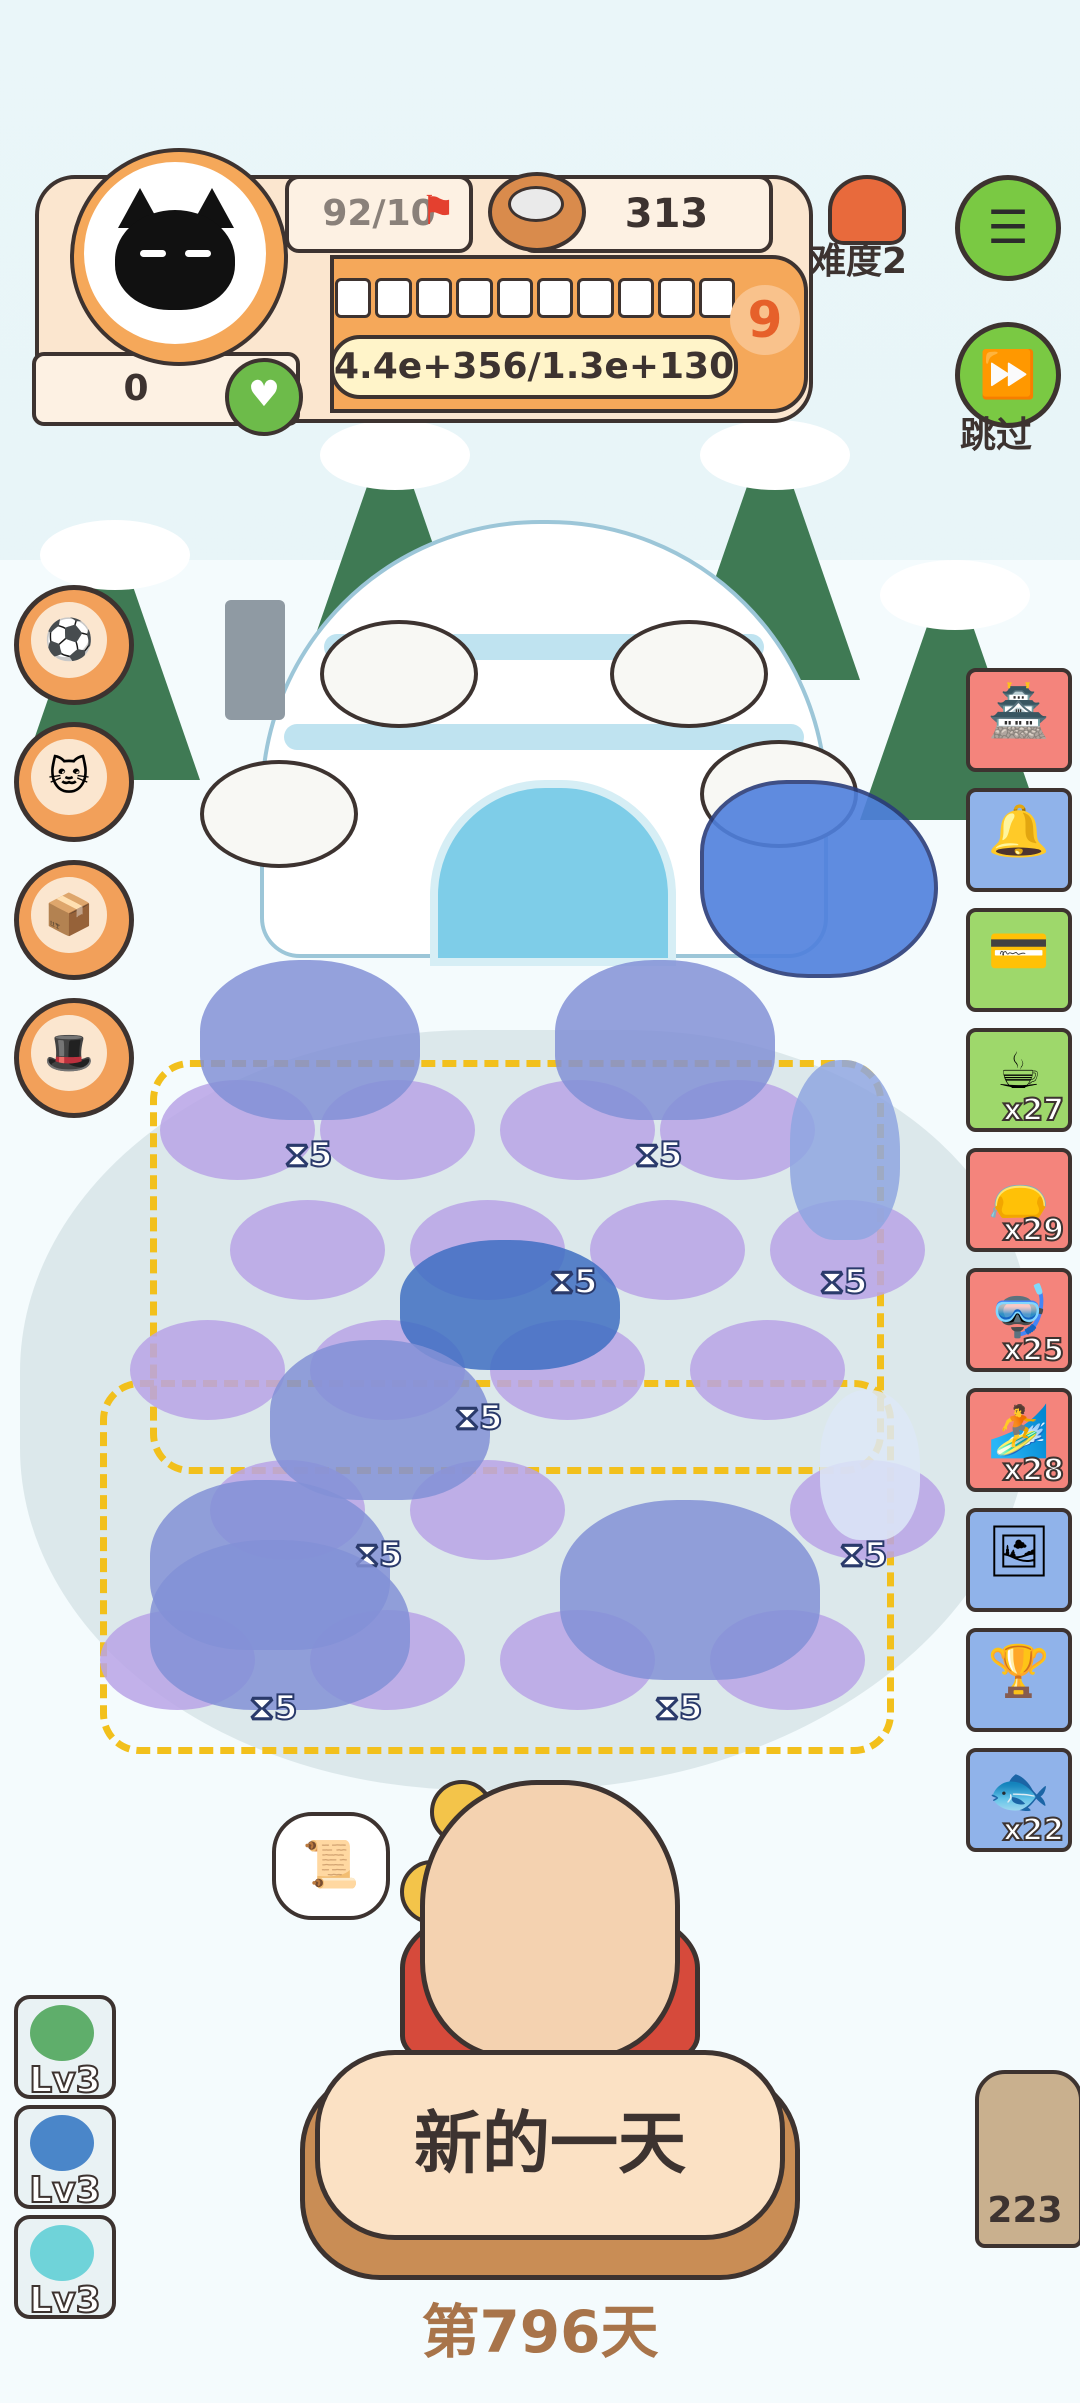 Image resolution: width=1080 pixels, height=2403 pixels. I want to click on left-button-hat: 🎩, so click(74, 1058).